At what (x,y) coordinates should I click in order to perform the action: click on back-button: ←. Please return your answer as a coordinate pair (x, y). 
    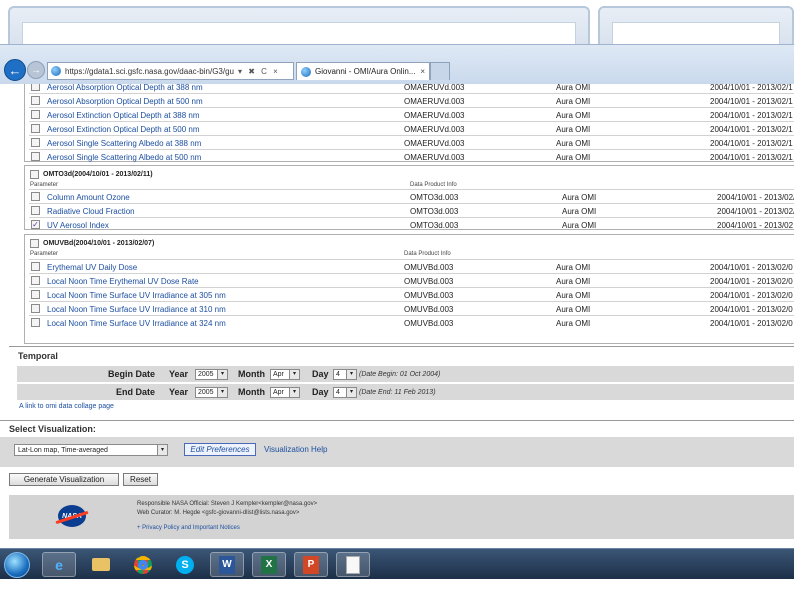
    Looking at the image, I should click on (15, 70).